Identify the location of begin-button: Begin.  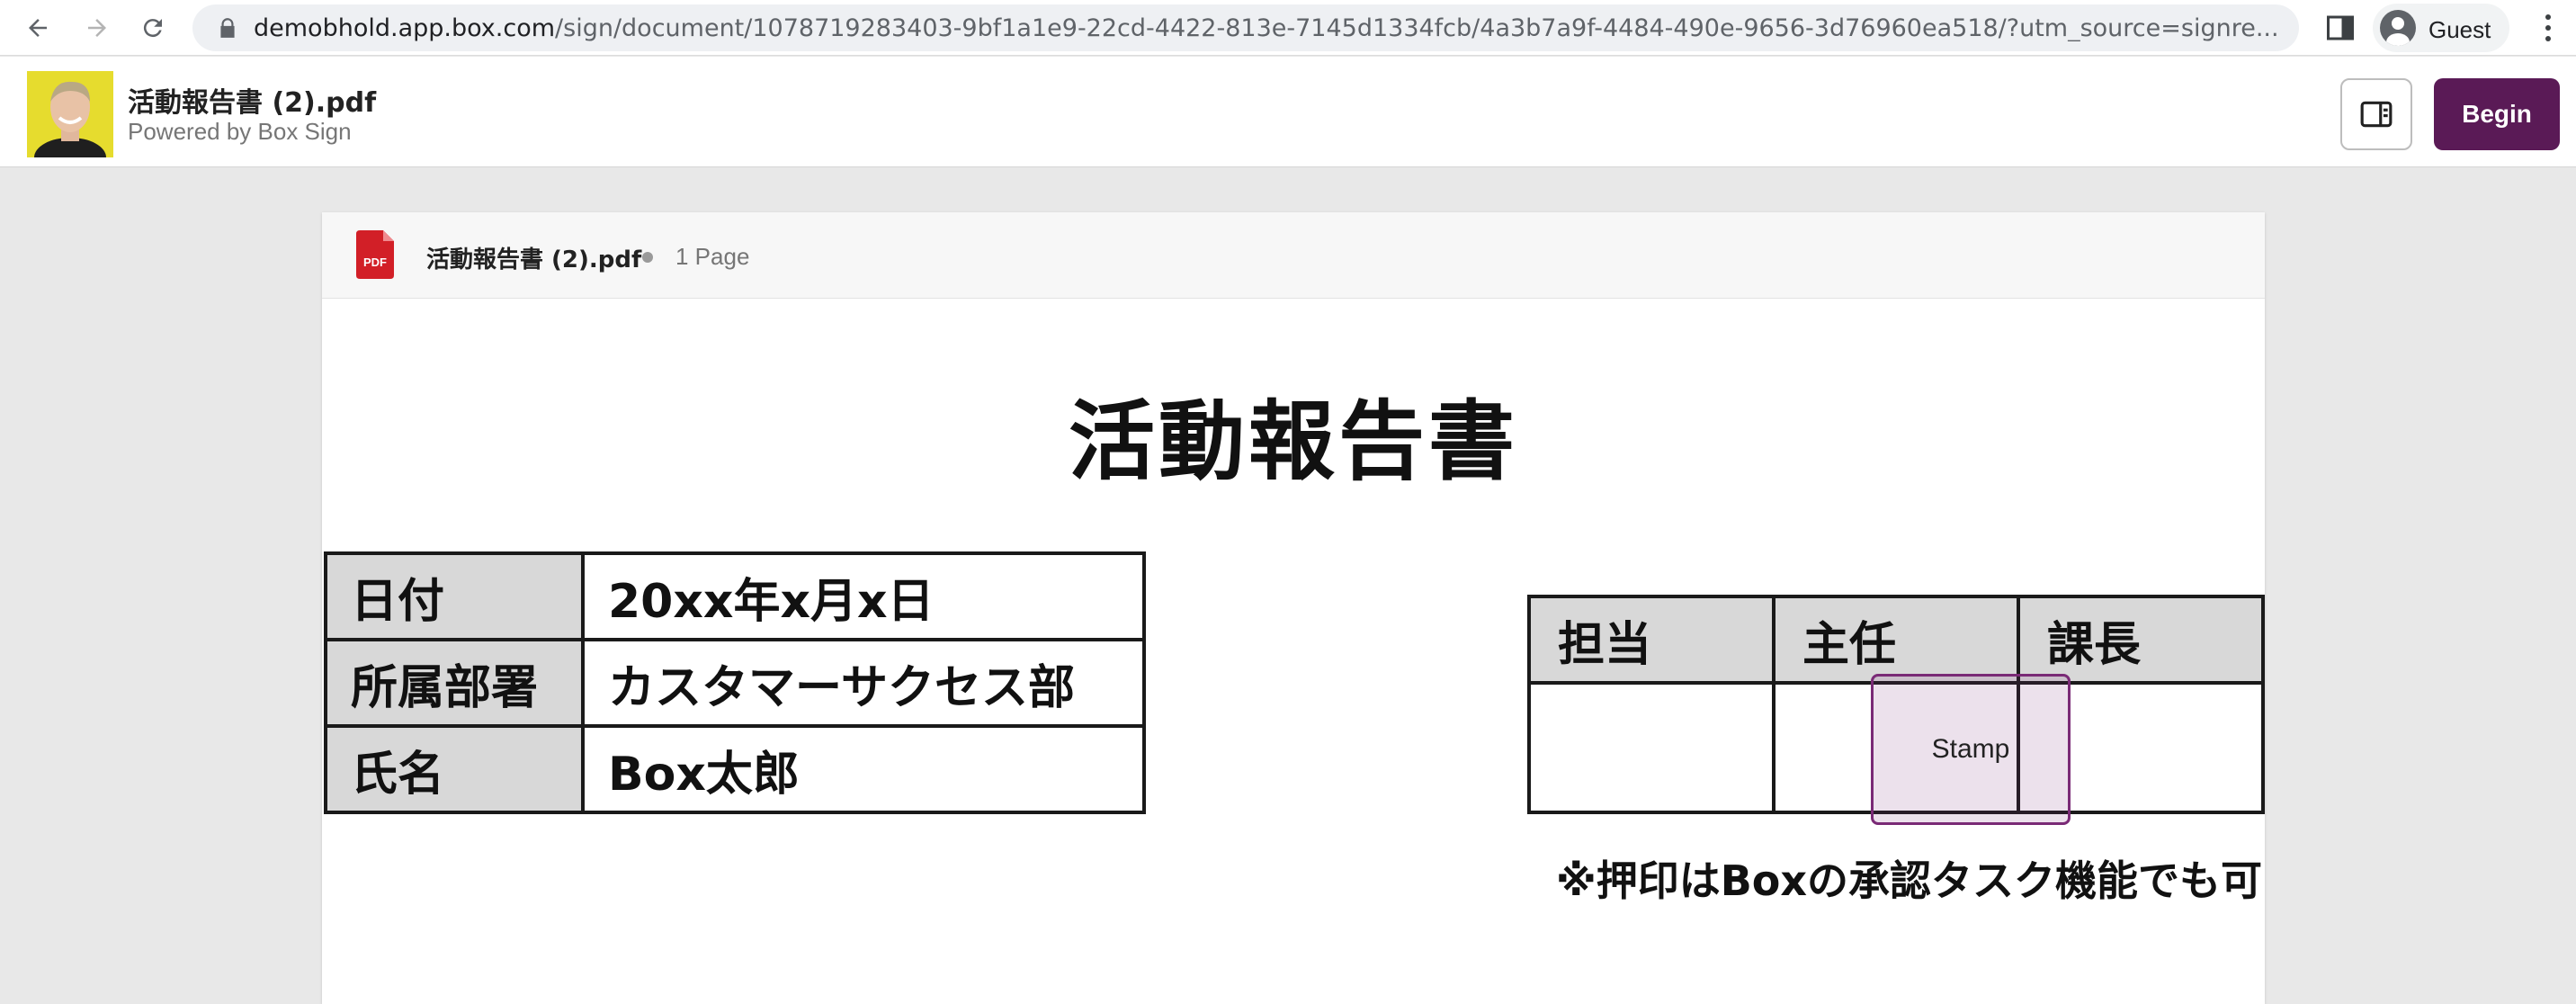
(2497, 114).